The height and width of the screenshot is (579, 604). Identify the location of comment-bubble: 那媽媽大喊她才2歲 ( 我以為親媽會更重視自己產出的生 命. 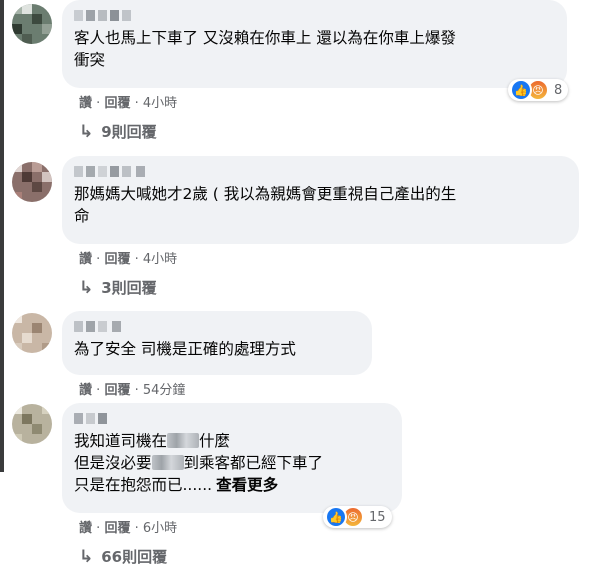
(320, 200).